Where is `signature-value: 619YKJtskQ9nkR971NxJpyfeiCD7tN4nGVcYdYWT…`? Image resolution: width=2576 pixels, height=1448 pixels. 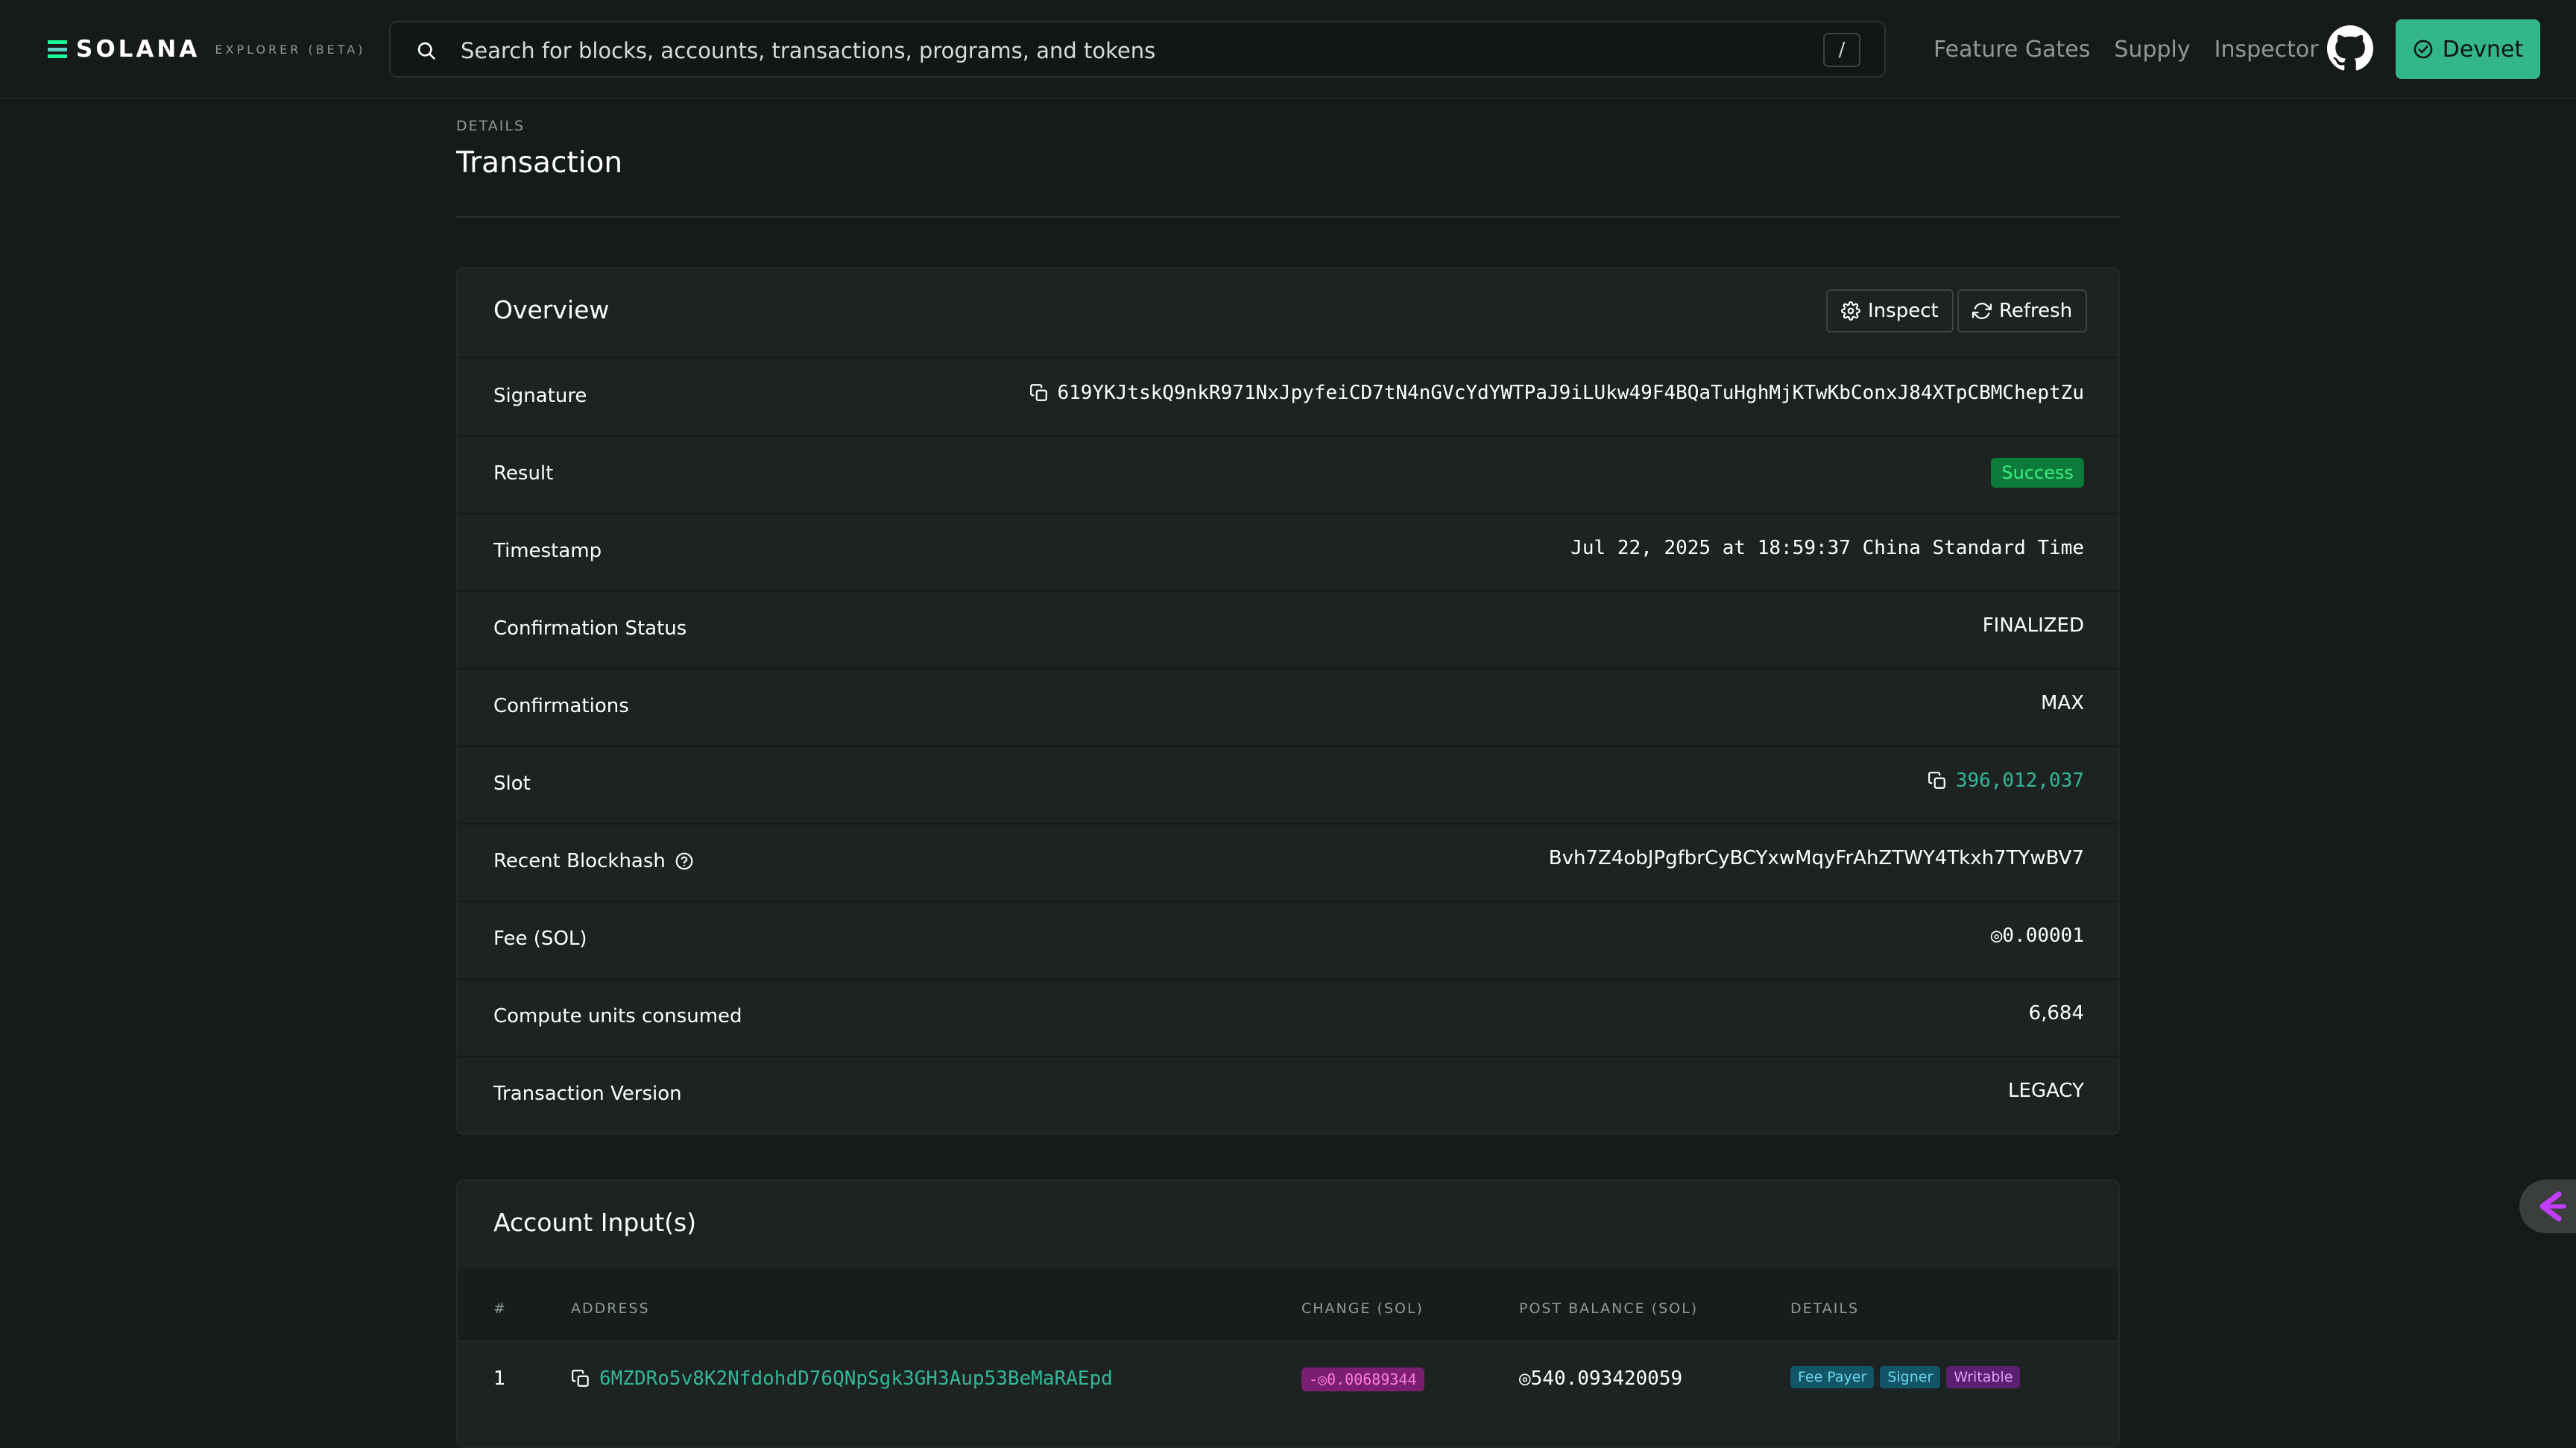 signature-value: 619YKJtskQ9nkR971NxJpyfeiCD7tN4nGVcYdYWT… is located at coordinates (1557, 393).